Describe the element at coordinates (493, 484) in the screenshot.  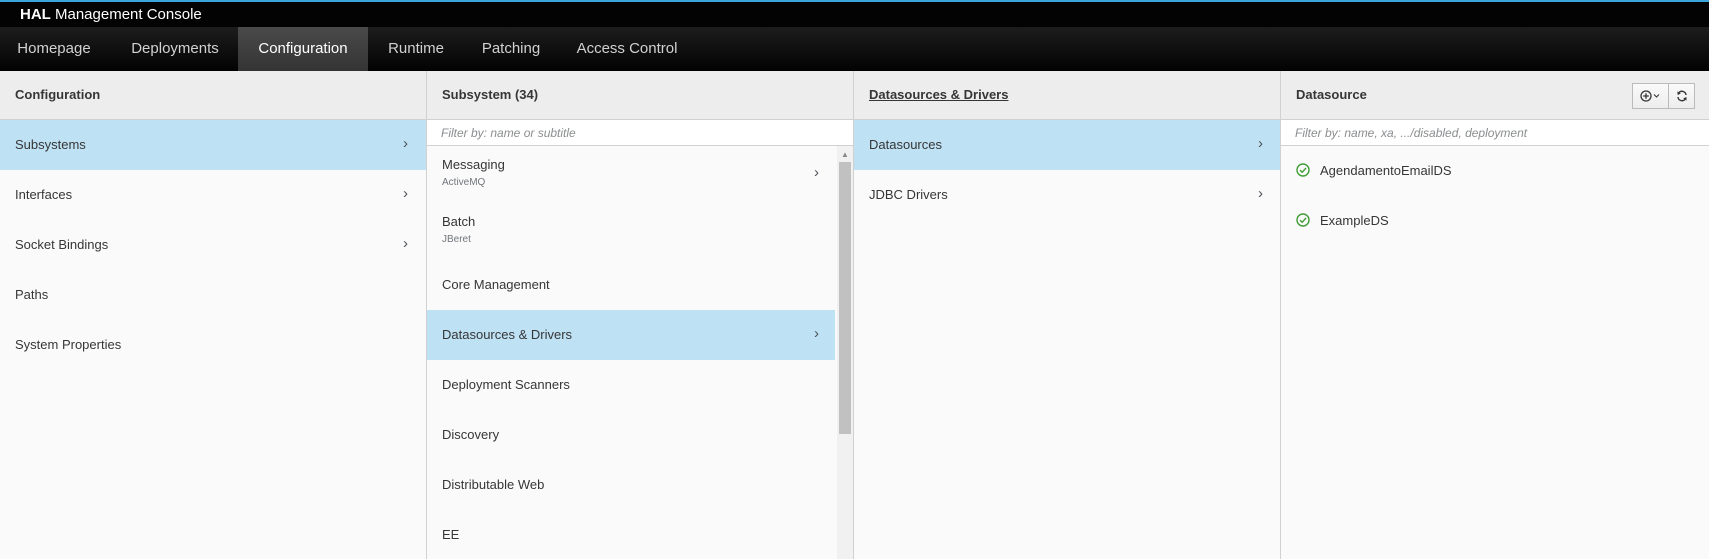
I see `item-label: Distributable Web` at that location.